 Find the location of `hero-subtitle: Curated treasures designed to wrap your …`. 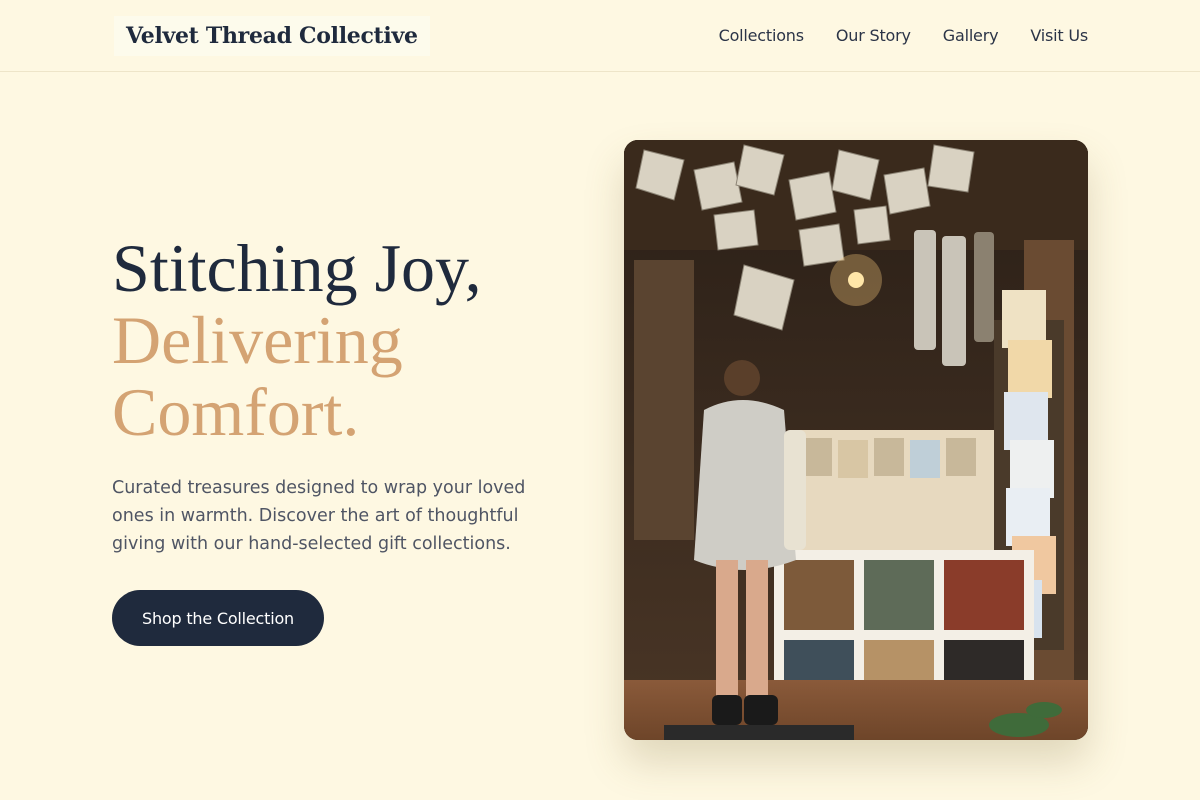

hero-subtitle: Curated treasures designed to wrap your … is located at coordinates (319, 516).